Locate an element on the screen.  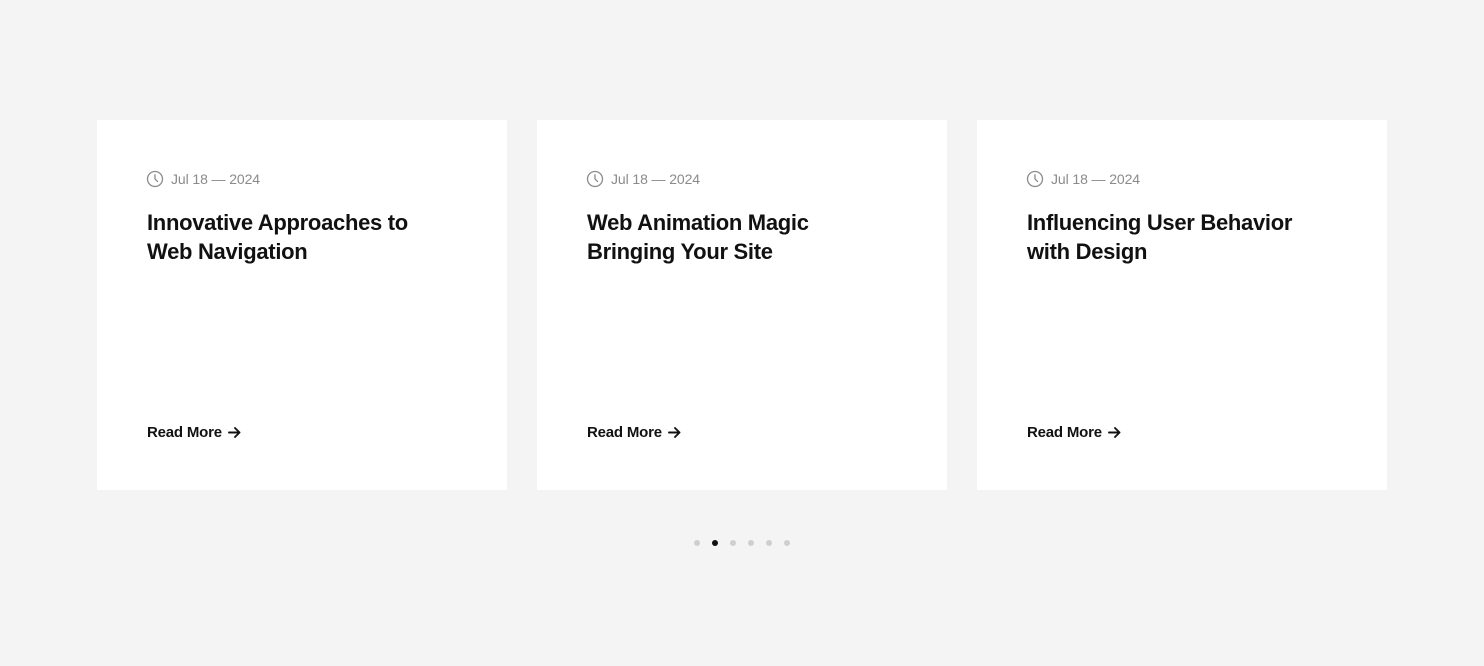
pagination-dot-2-active is located at coordinates (715, 543).